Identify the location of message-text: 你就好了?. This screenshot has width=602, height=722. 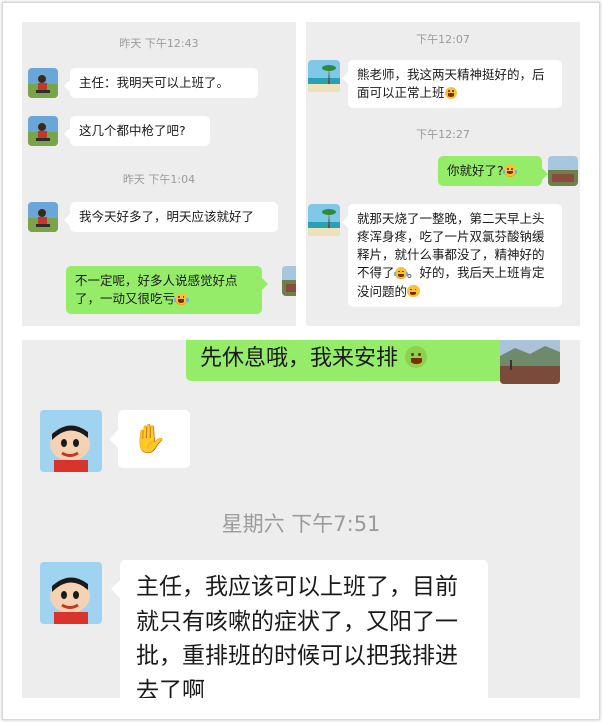
(475, 170).